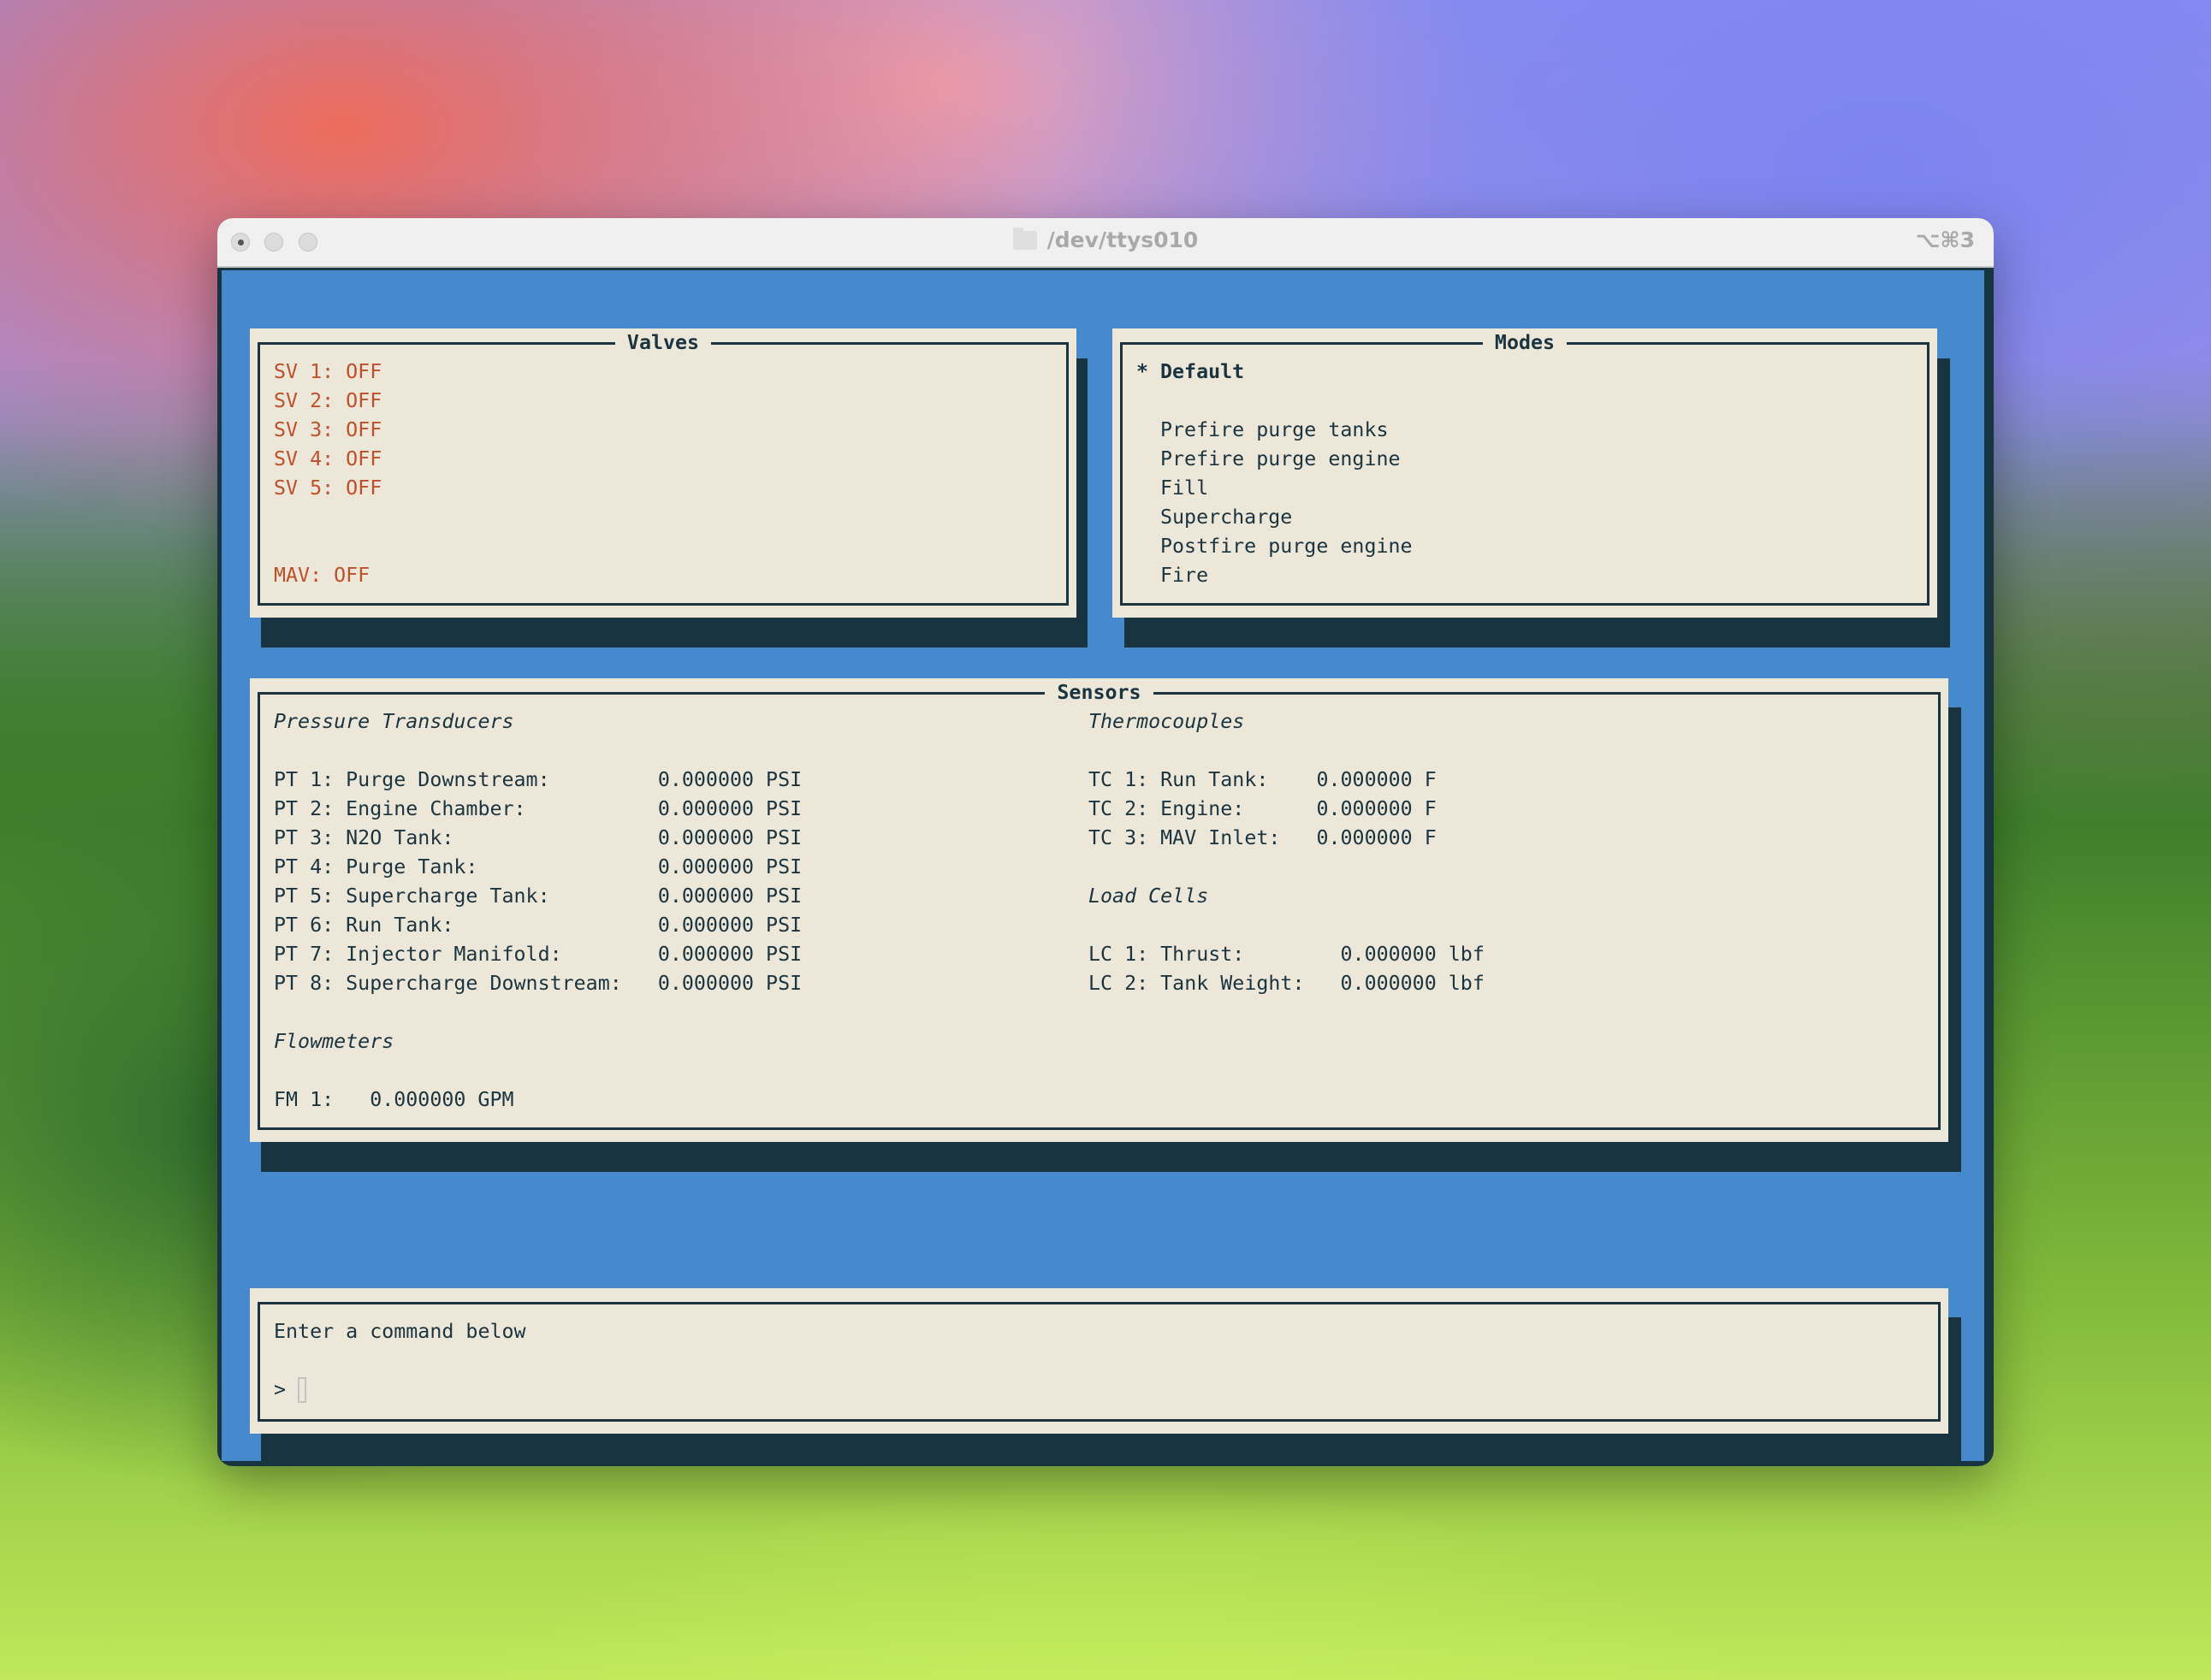 The height and width of the screenshot is (1680, 2211). What do you see at coordinates (442, 1100) in the screenshot?
I see `fm-value: 0.000000 GPM` at bounding box center [442, 1100].